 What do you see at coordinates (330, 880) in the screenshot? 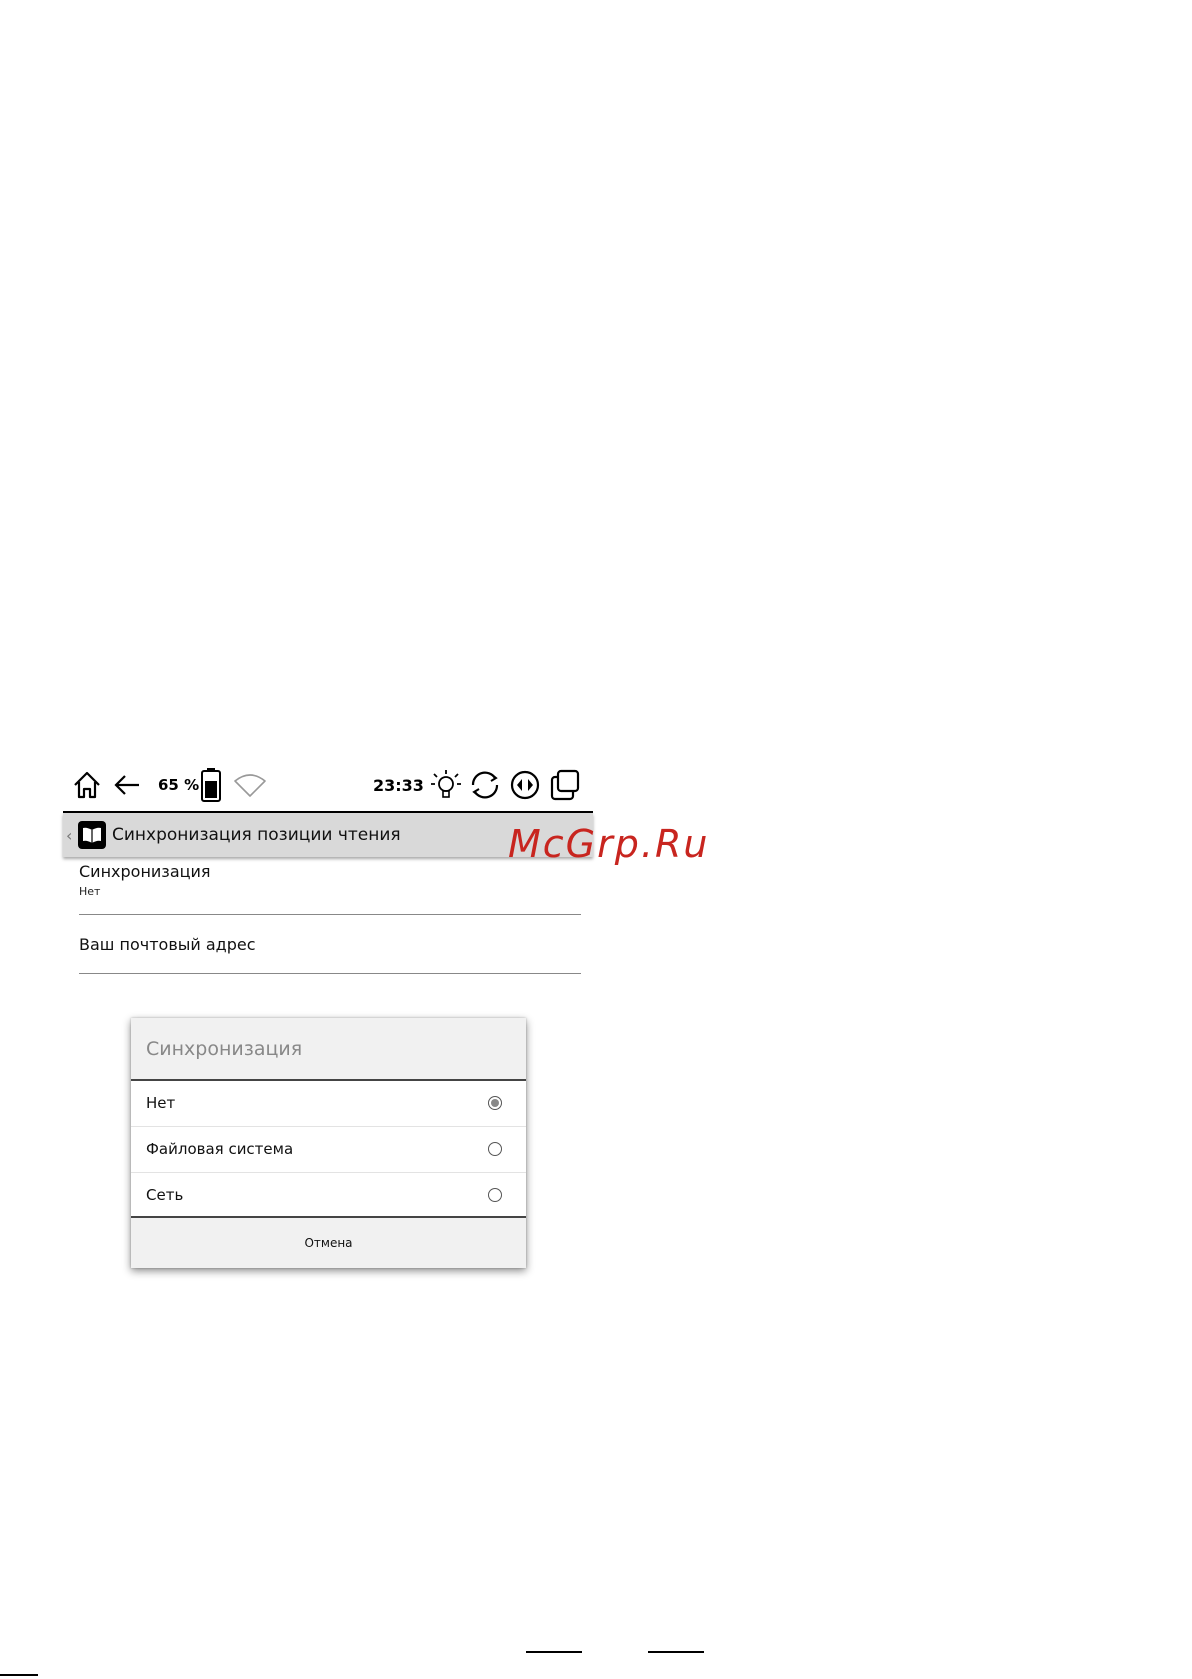
I see `setting-sync: Синхронизация Нет` at bounding box center [330, 880].